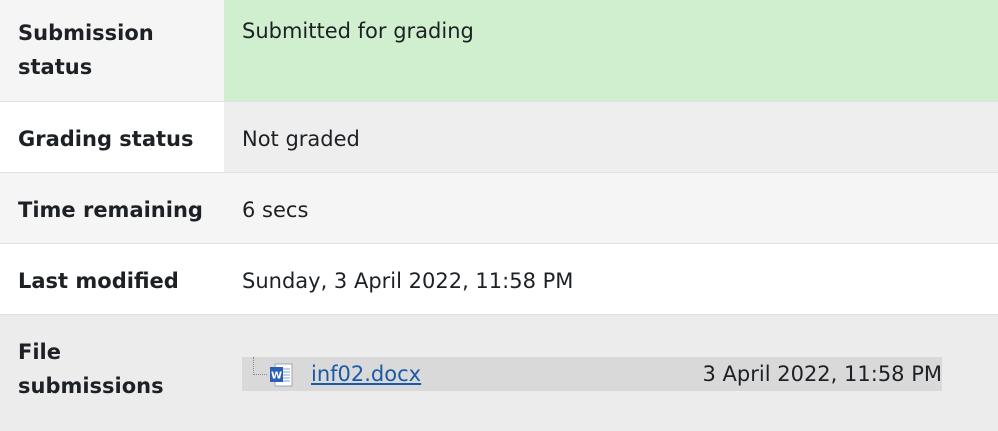  I want to click on word-document-icon: W, so click(281, 375).